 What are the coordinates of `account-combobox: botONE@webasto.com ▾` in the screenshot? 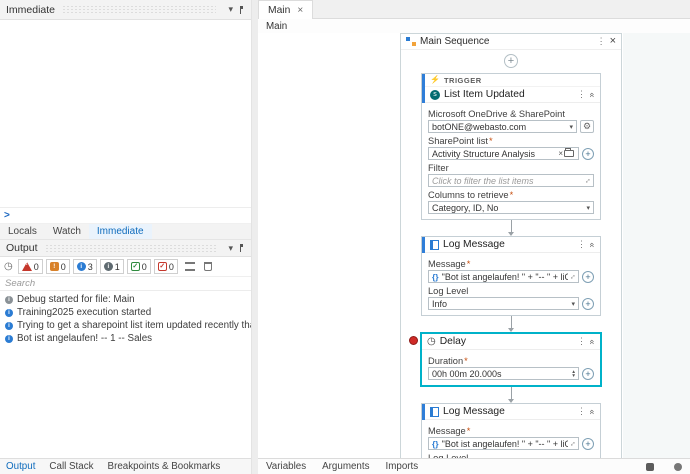 It's located at (502, 126).